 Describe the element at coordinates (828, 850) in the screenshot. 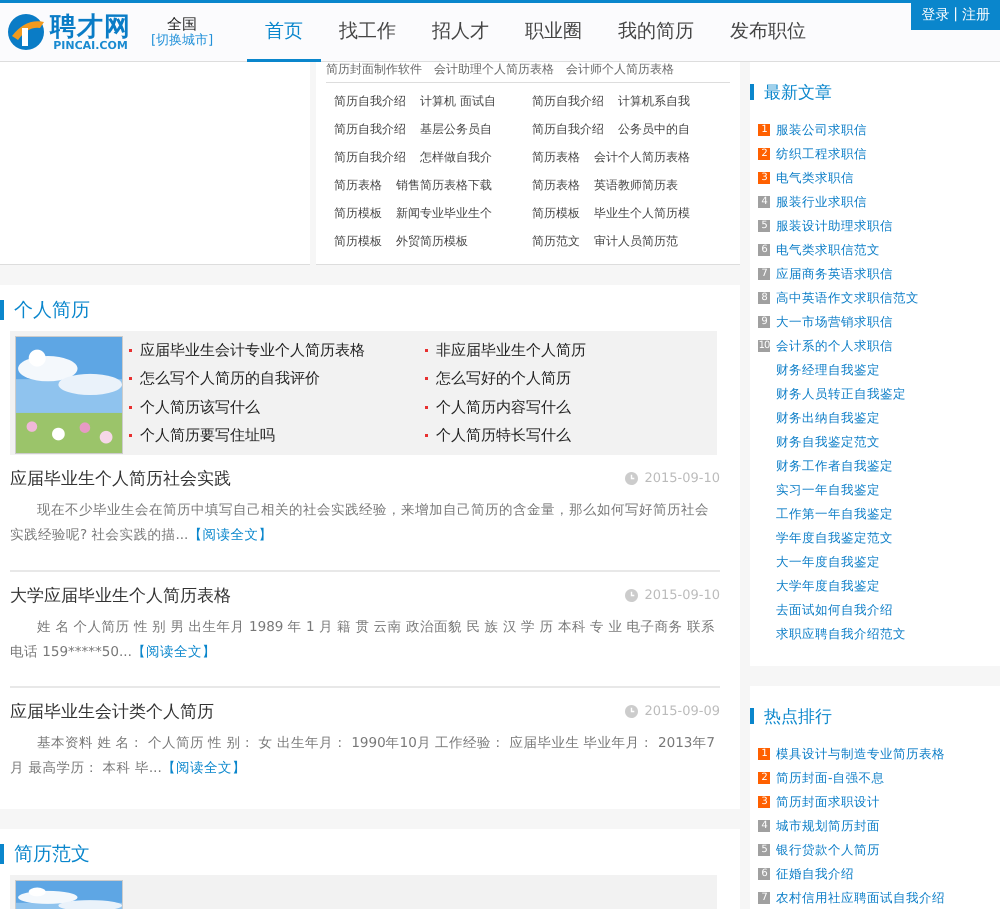

I see `article-link: 银行贷款个人简历` at that location.